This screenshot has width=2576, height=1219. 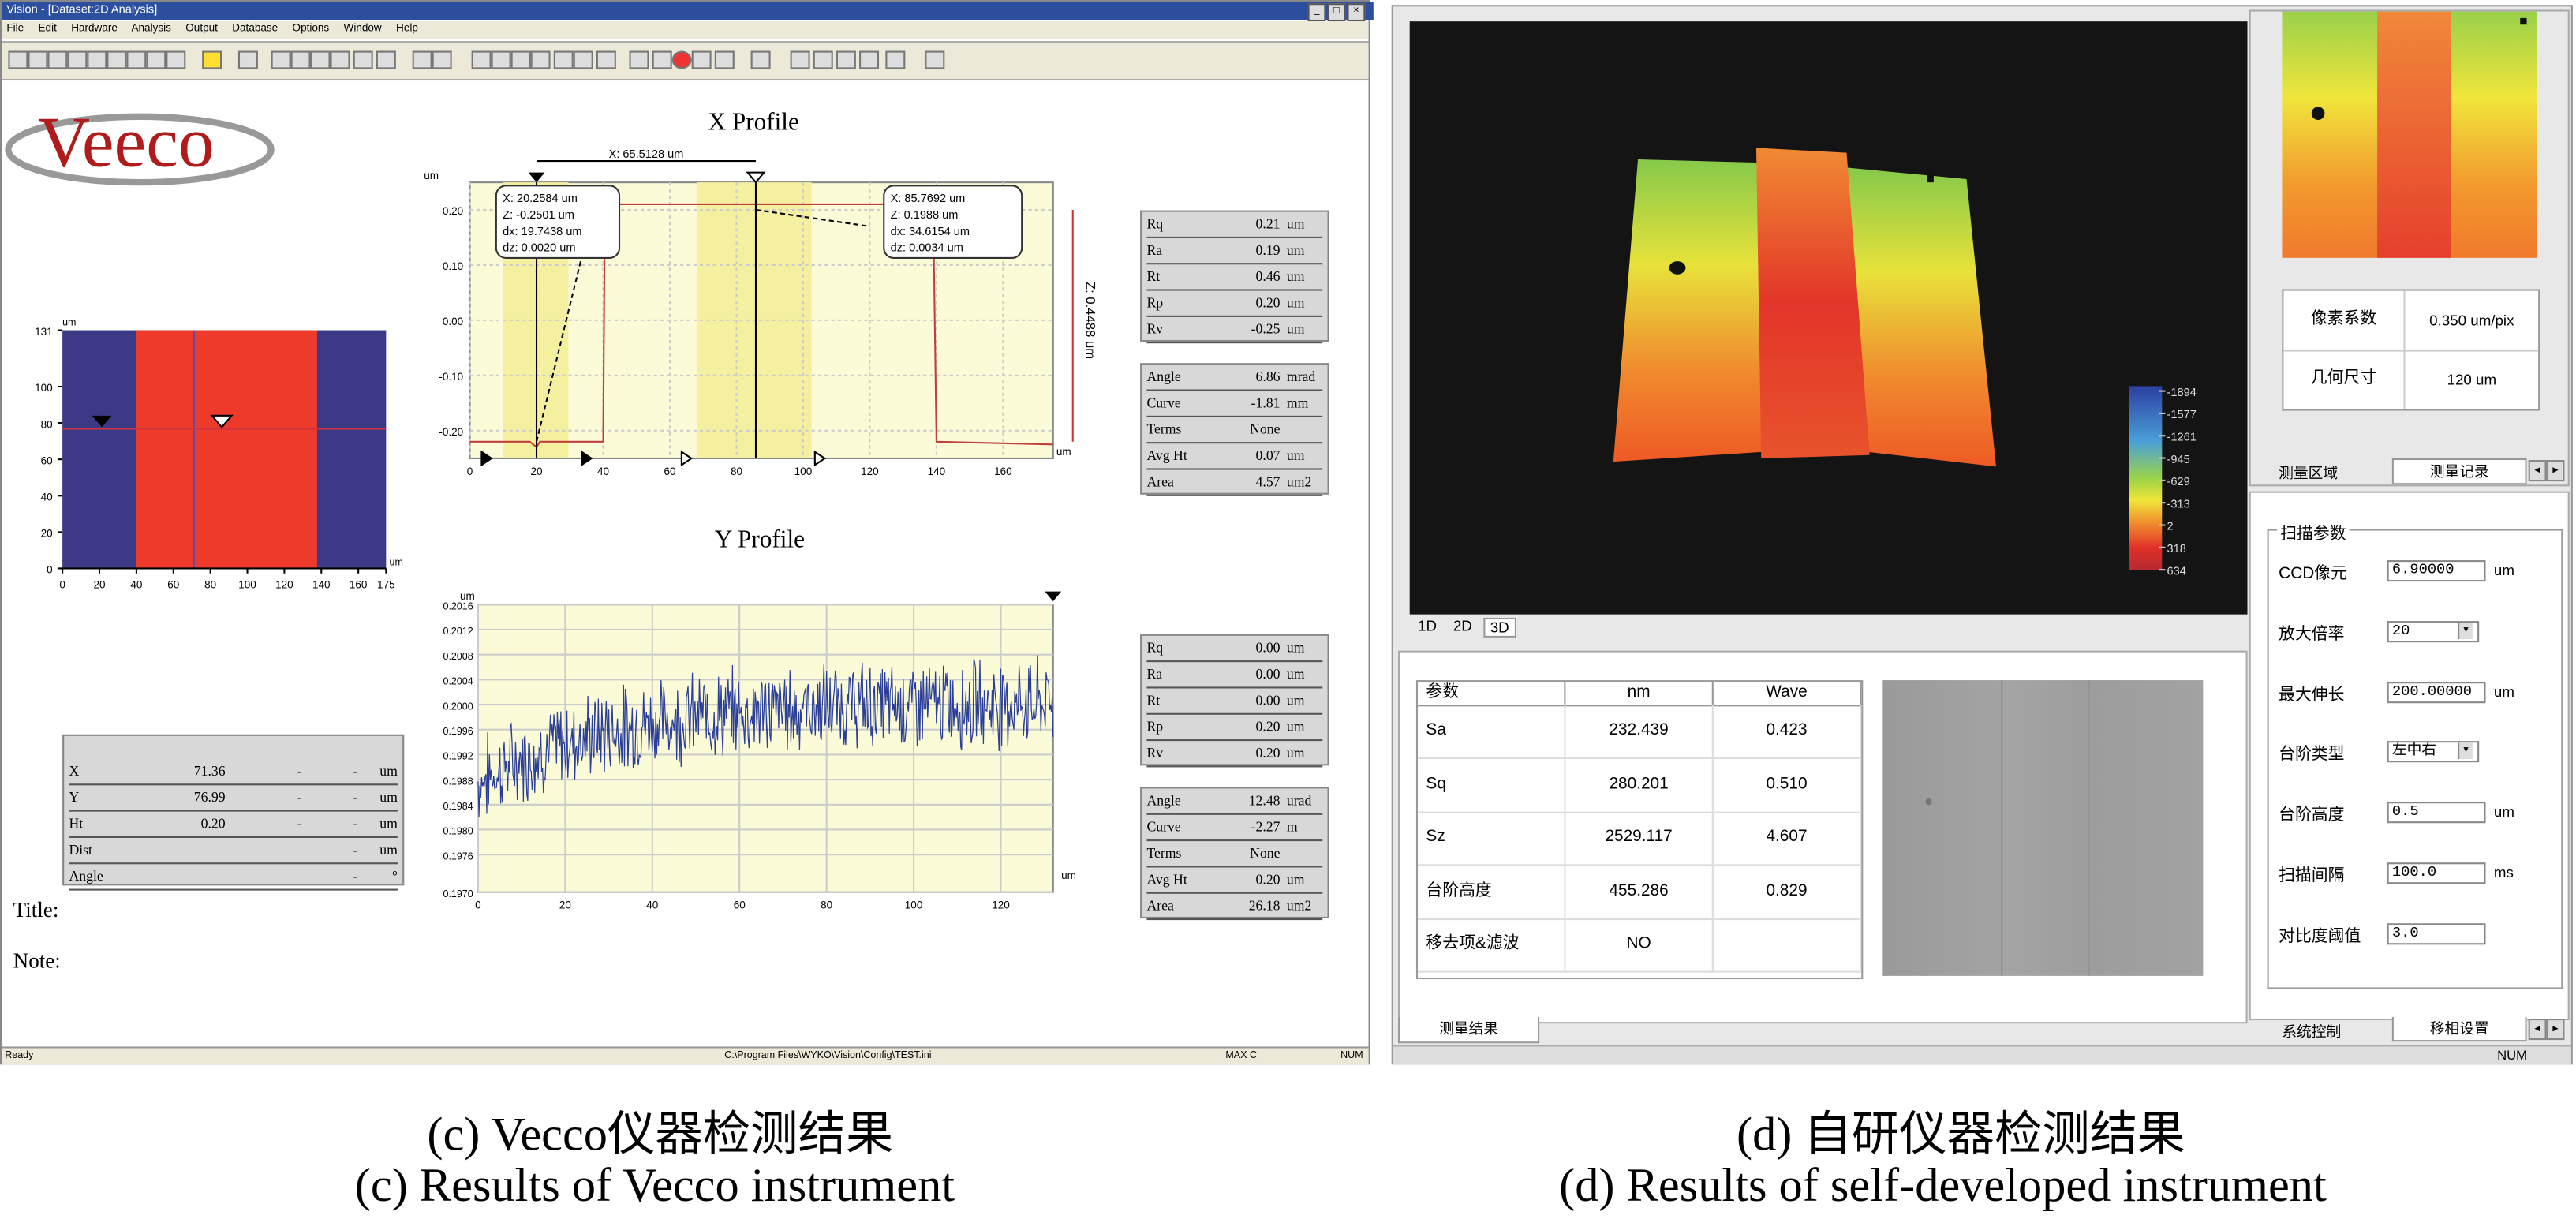 I want to click on scan-param-input: 0.5, so click(x=2436, y=813).